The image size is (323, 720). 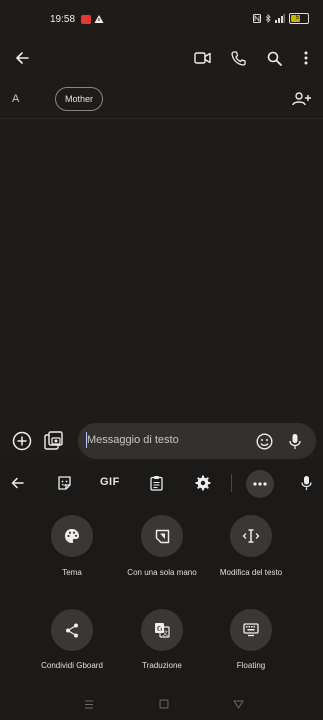 I want to click on recipient-chip: Mother, so click(x=79, y=99).